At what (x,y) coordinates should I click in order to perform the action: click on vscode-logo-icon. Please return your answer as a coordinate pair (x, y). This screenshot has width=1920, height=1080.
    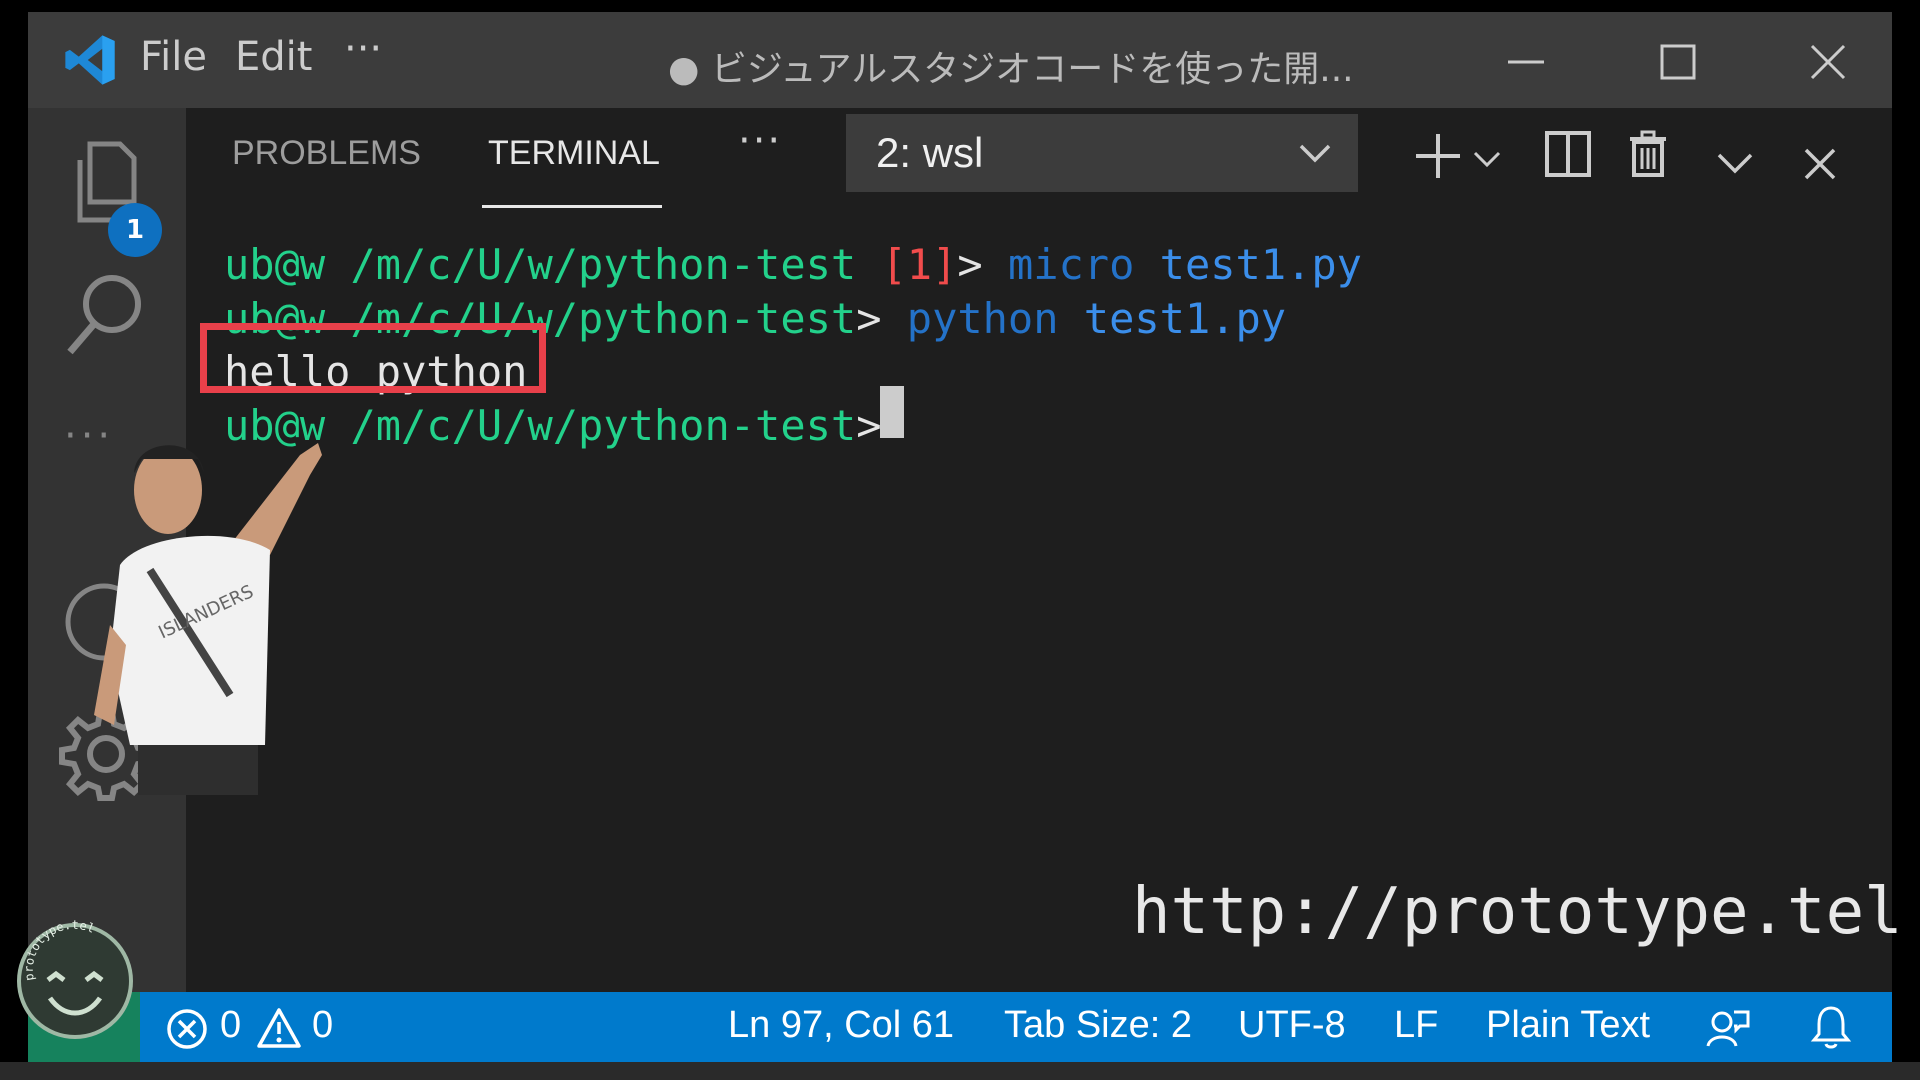
    Looking at the image, I should click on (90, 60).